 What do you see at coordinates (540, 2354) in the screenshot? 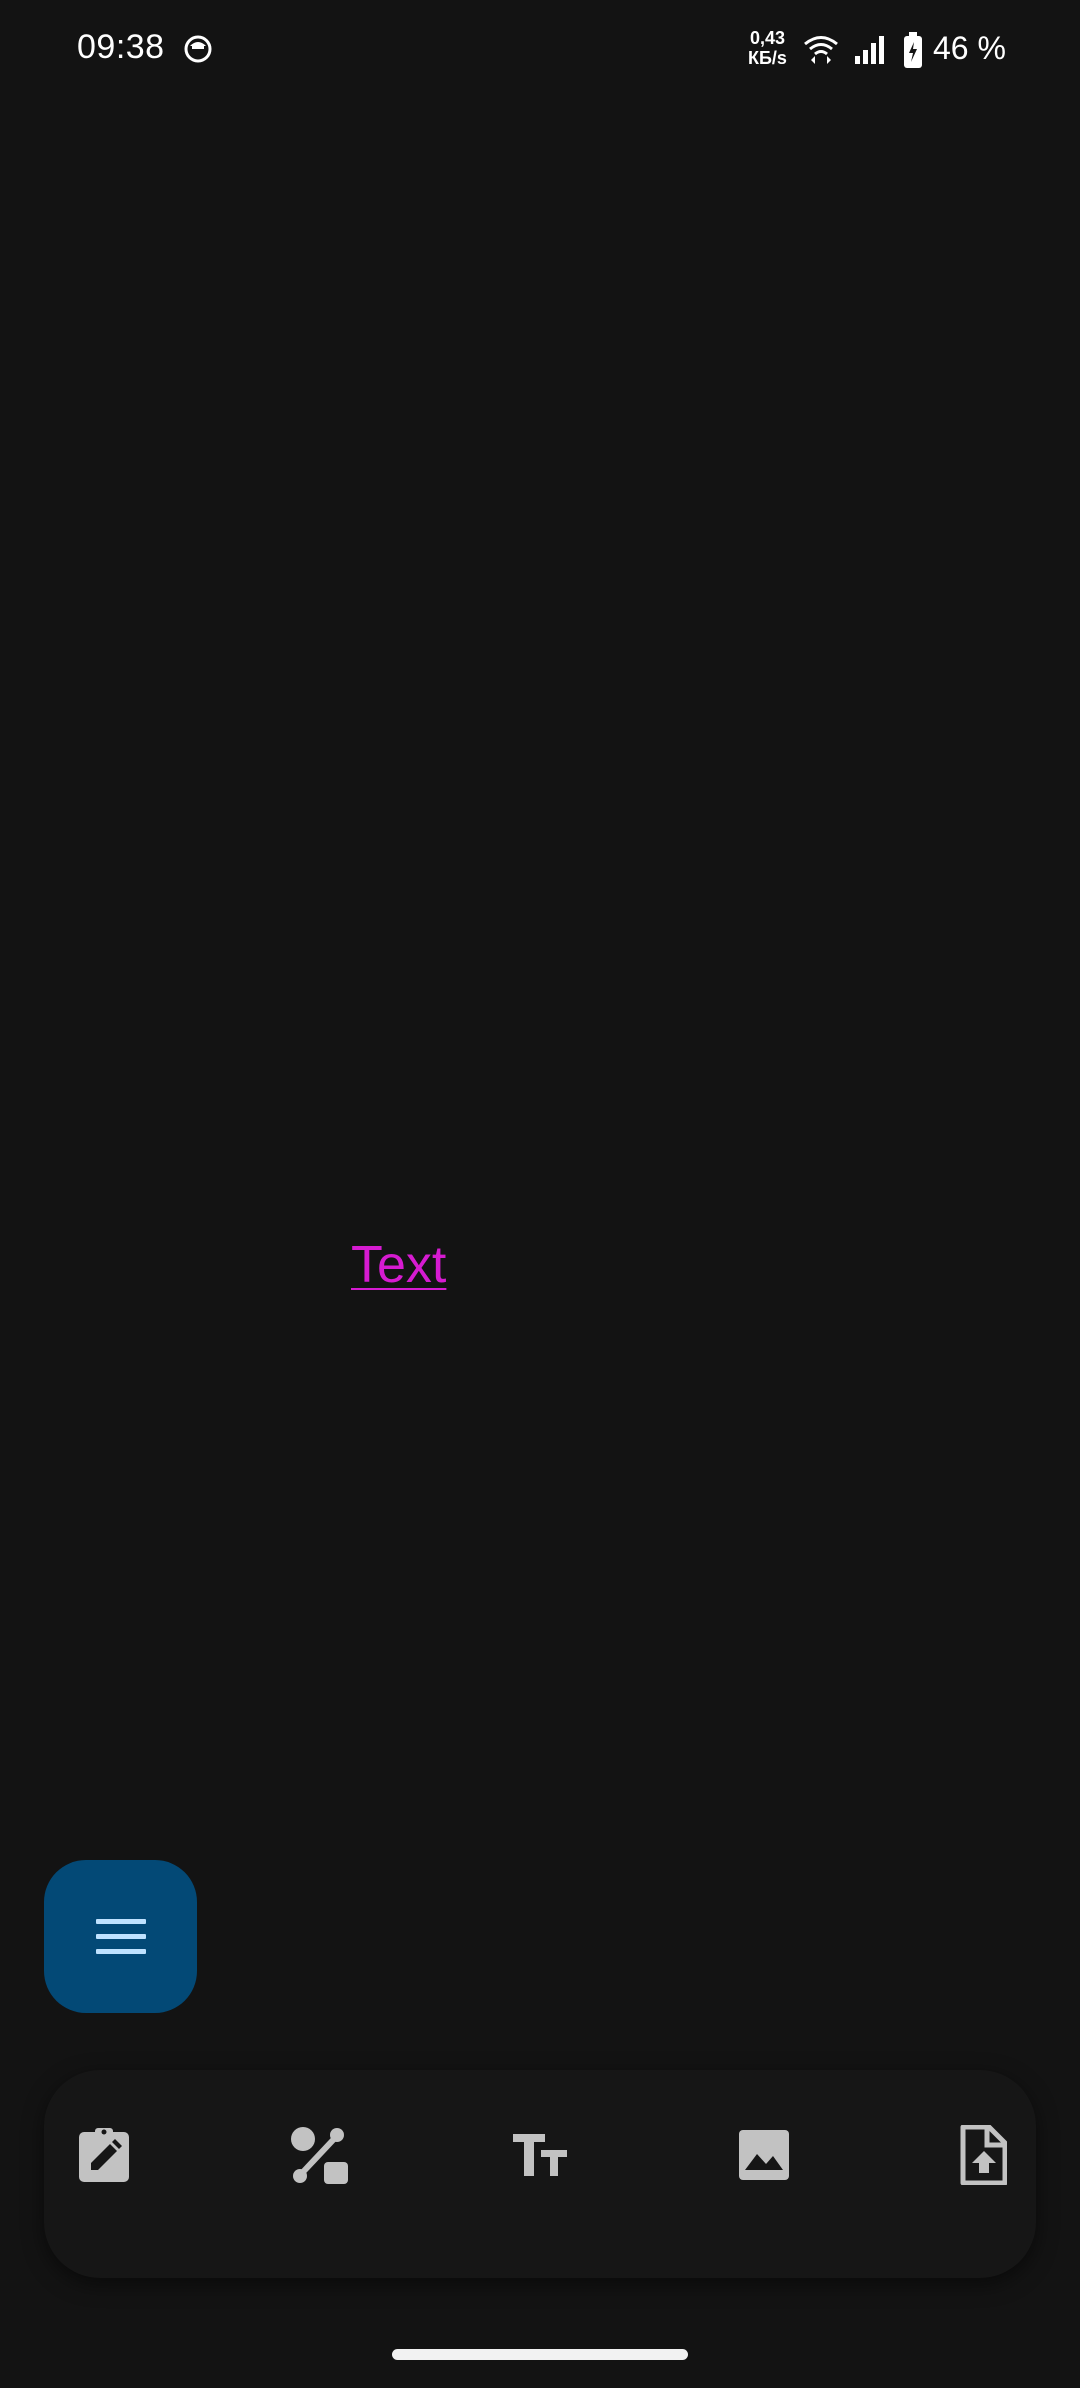
I see `gesture-nav-handle` at bounding box center [540, 2354].